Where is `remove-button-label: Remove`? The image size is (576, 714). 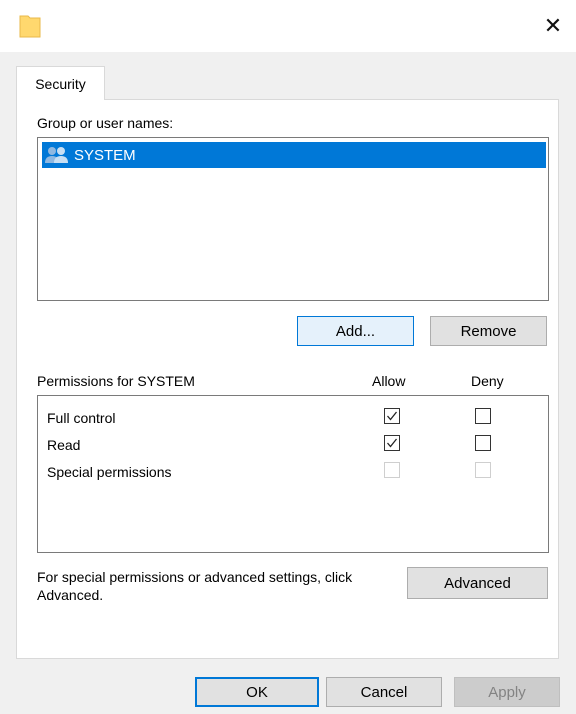 remove-button-label: Remove is located at coordinates (488, 331).